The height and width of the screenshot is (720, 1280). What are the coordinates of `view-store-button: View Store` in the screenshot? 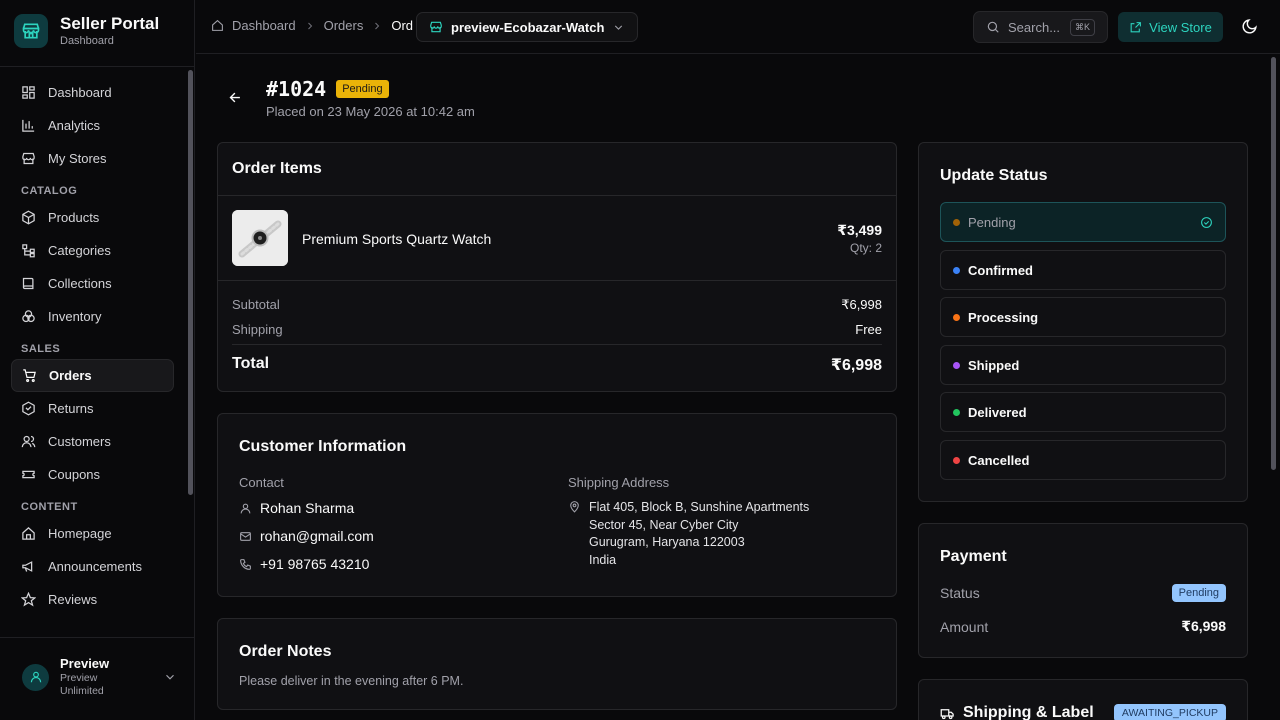 It's located at (1170, 27).